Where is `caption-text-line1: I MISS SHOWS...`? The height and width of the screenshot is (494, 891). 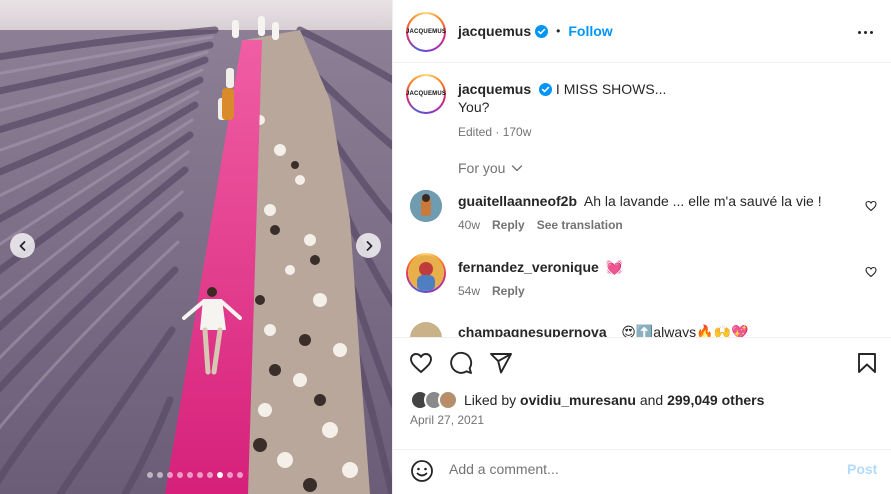 caption-text-line1: I MISS SHOWS... is located at coordinates (611, 89).